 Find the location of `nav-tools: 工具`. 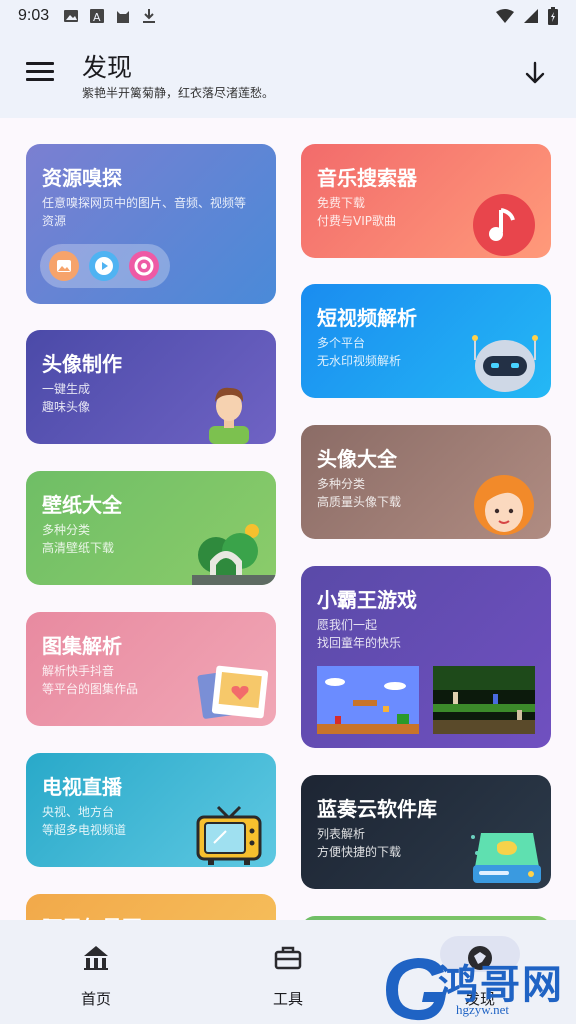

nav-tools: 工具 is located at coordinates (288, 972).